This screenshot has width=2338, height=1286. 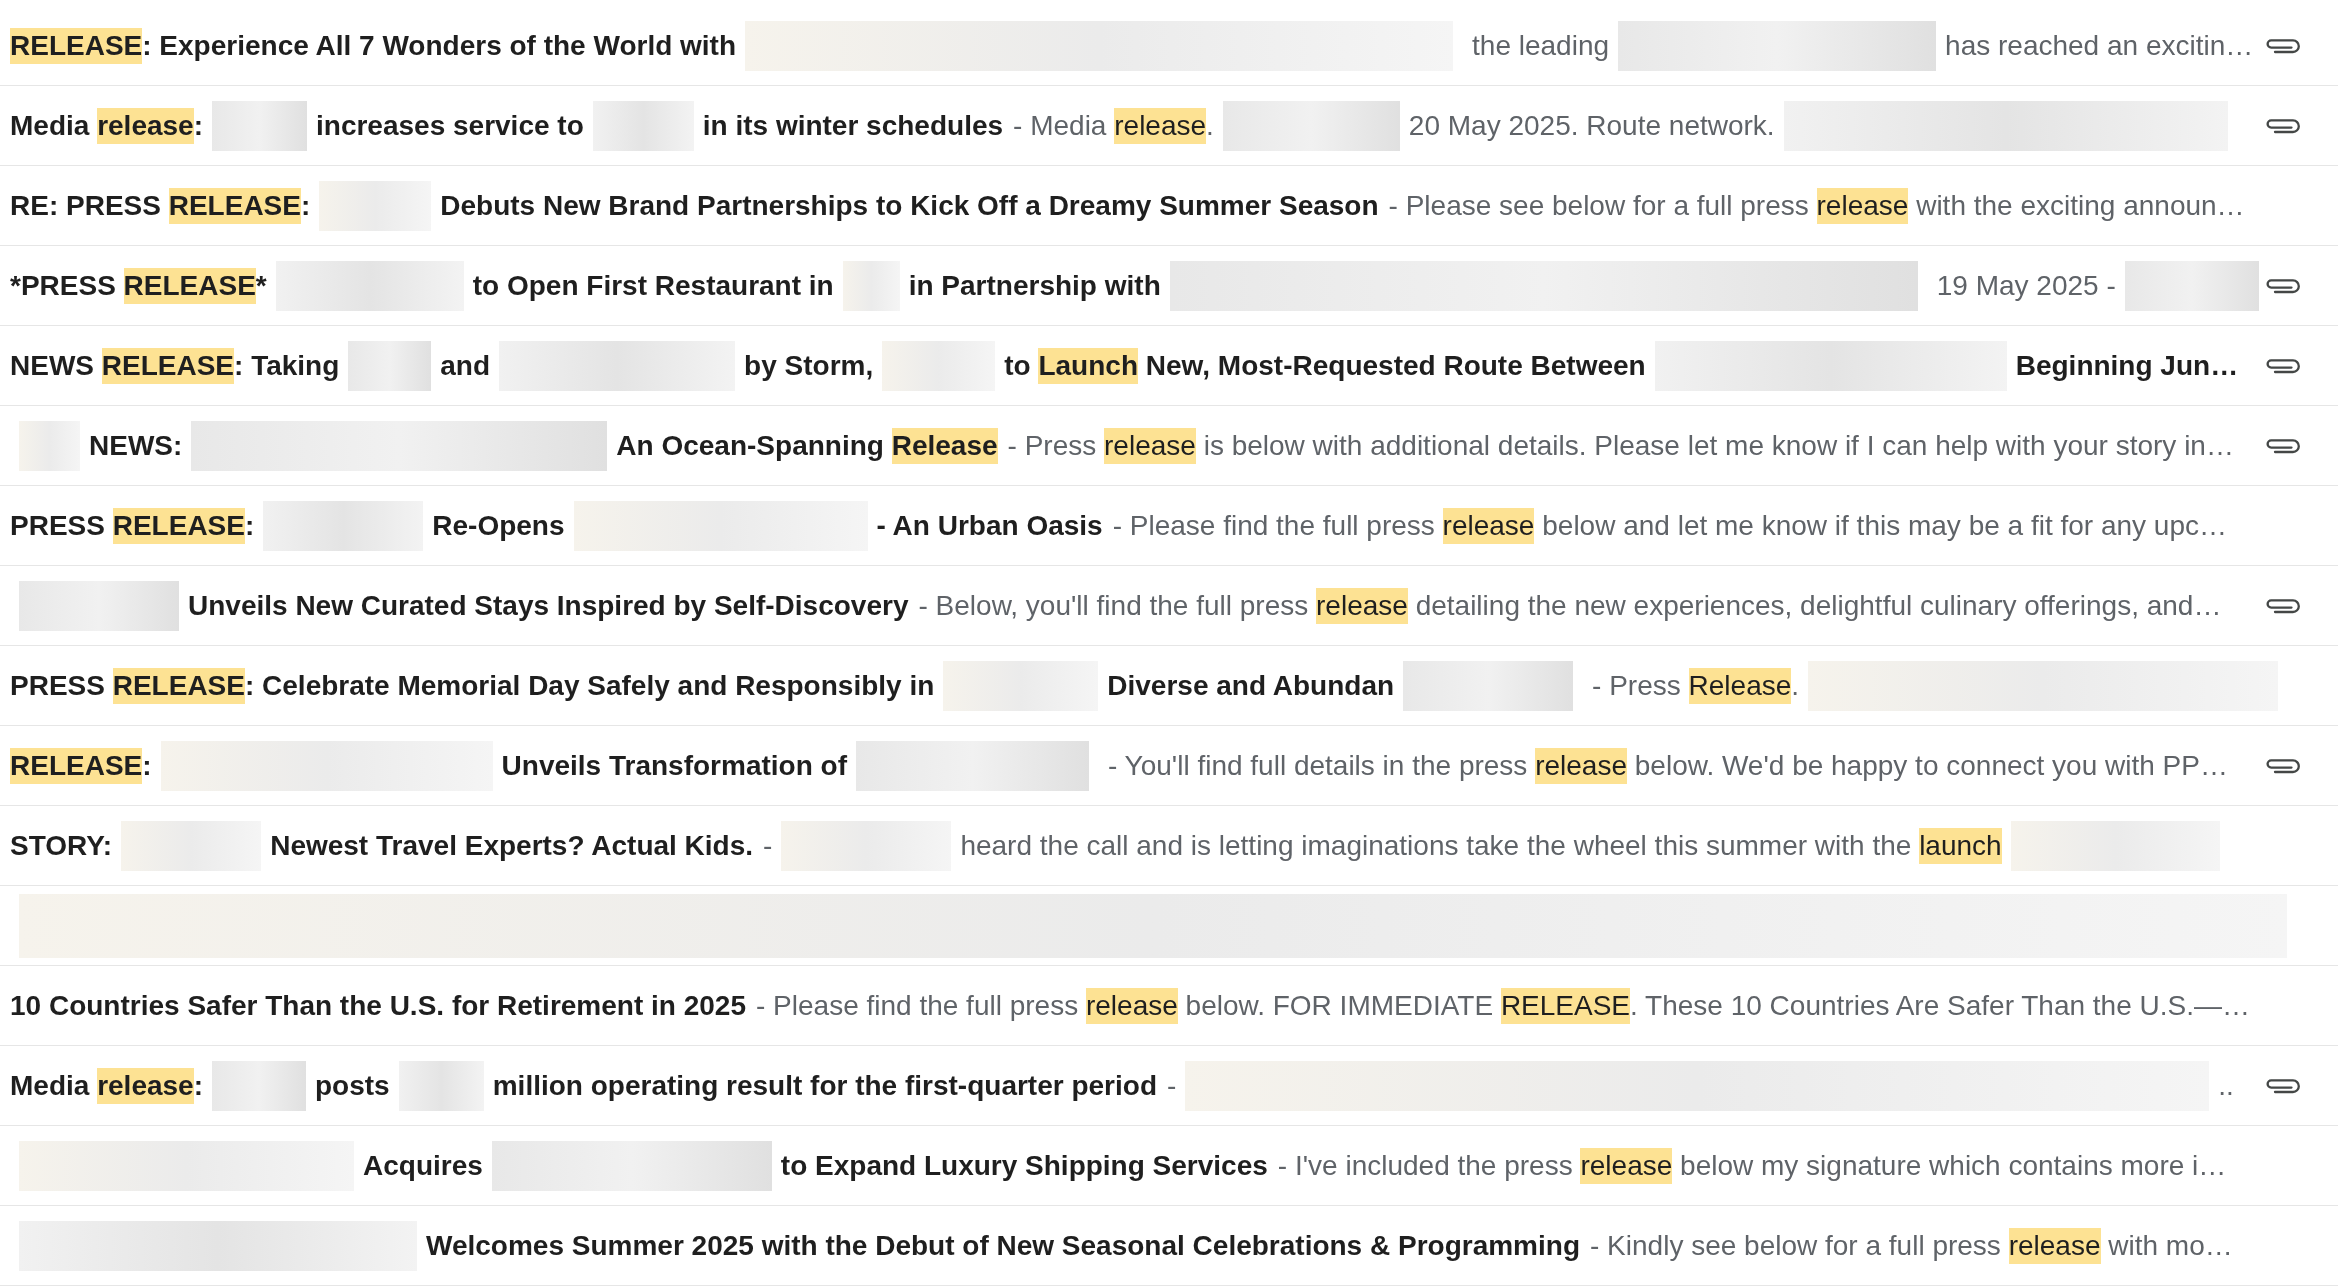 I want to click on snippet-text: 19 May 2025 -, so click(x=2026, y=285).